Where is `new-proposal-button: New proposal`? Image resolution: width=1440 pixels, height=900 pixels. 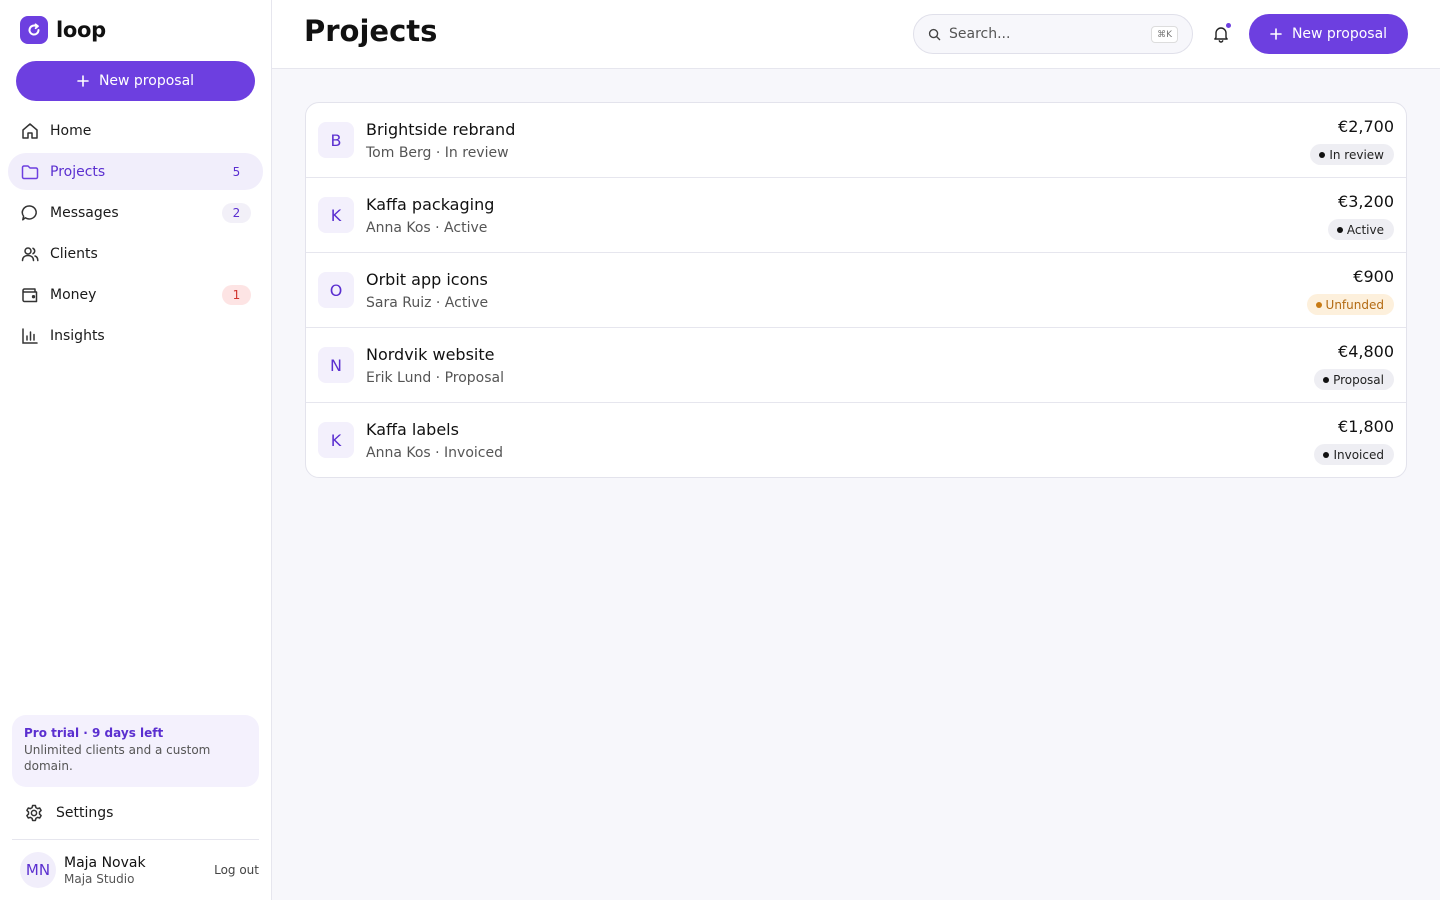
new-proposal-button: New proposal is located at coordinates (1328, 34).